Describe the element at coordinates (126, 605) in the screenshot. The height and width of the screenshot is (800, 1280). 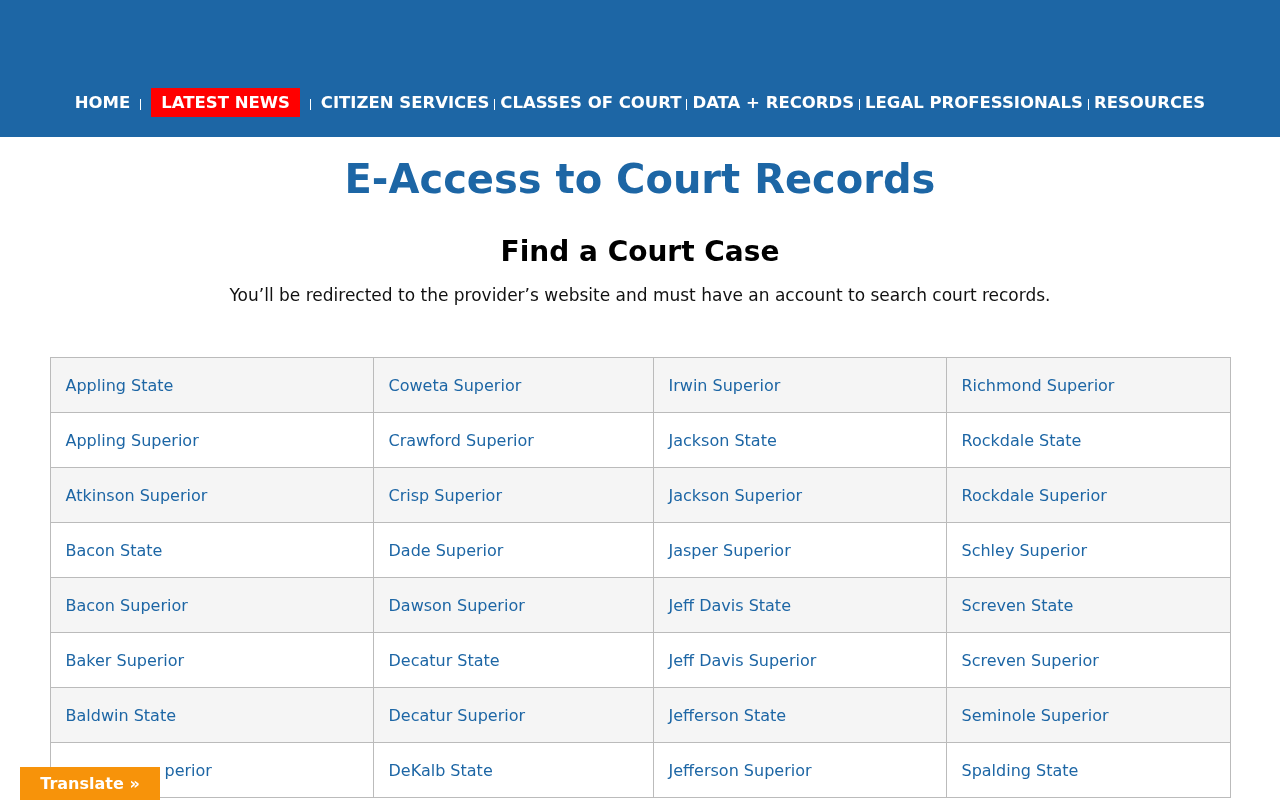
I see `court-link: Bacon Superior` at that location.